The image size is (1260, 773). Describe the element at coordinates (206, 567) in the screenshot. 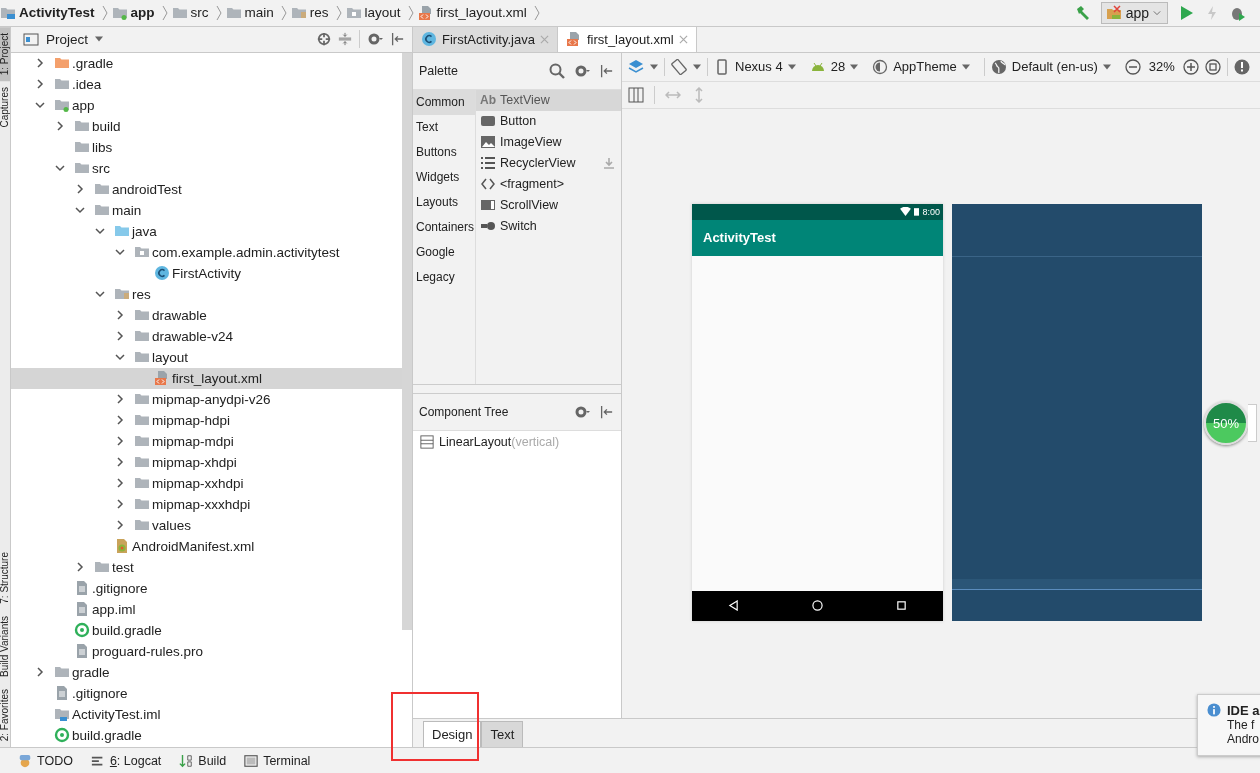

I see `tree-item: test` at that location.